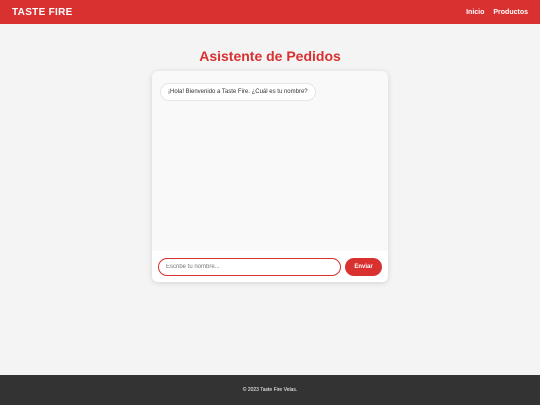 Image resolution: width=540 pixels, height=405 pixels. Describe the element at coordinates (510, 12) in the screenshot. I see `nav-link-productos: Productos` at that location.